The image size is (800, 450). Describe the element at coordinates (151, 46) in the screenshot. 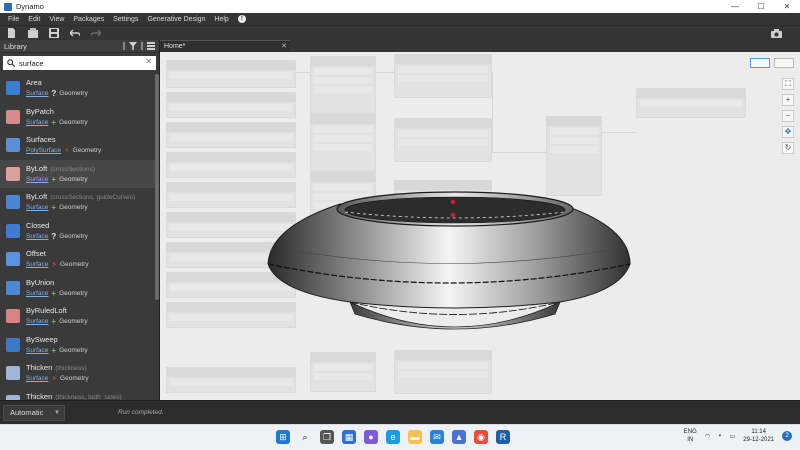

I see `list-view-icon` at that location.